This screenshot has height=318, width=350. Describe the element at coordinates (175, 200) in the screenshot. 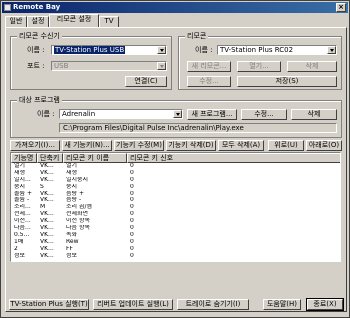

I see `table-row: 볼륨 - VK... 음량 - 0` at that location.